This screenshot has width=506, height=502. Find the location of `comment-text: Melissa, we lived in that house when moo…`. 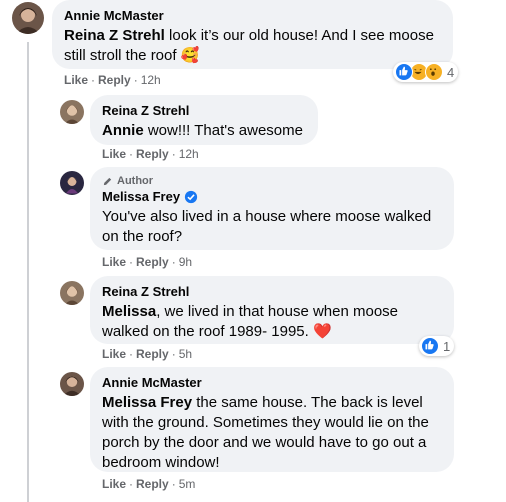

comment-text: Melissa, we lived in that house when moo… is located at coordinates (250, 321).